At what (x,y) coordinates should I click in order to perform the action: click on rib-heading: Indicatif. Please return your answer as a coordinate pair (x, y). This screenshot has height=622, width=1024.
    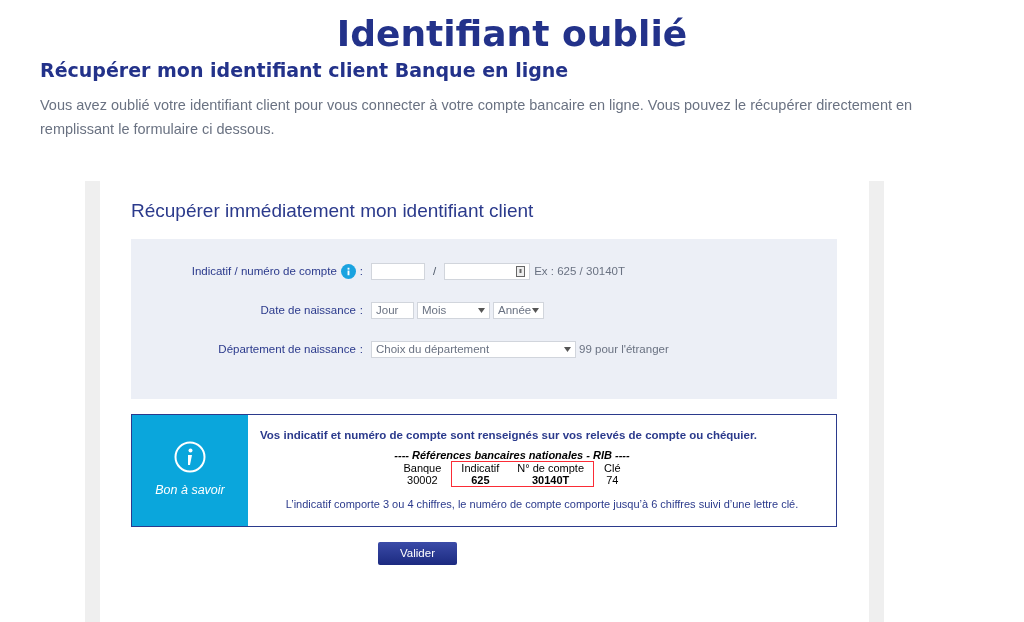
    Looking at the image, I should click on (480, 468).